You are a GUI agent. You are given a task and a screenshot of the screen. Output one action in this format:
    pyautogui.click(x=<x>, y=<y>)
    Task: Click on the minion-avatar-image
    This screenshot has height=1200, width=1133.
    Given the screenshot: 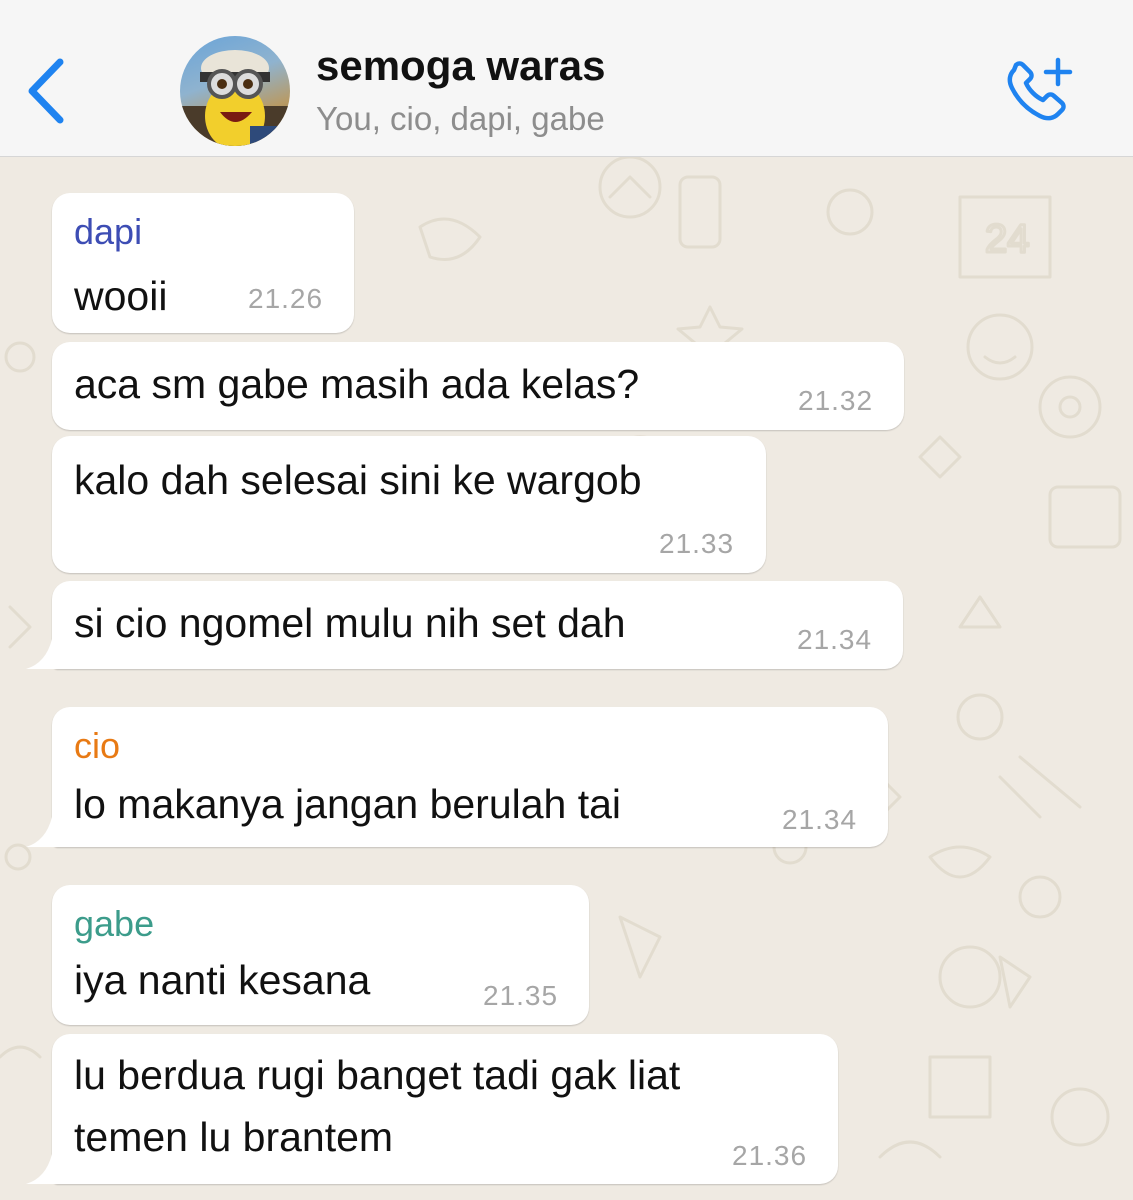 What is the action you would take?
    pyautogui.click(x=235, y=98)
    